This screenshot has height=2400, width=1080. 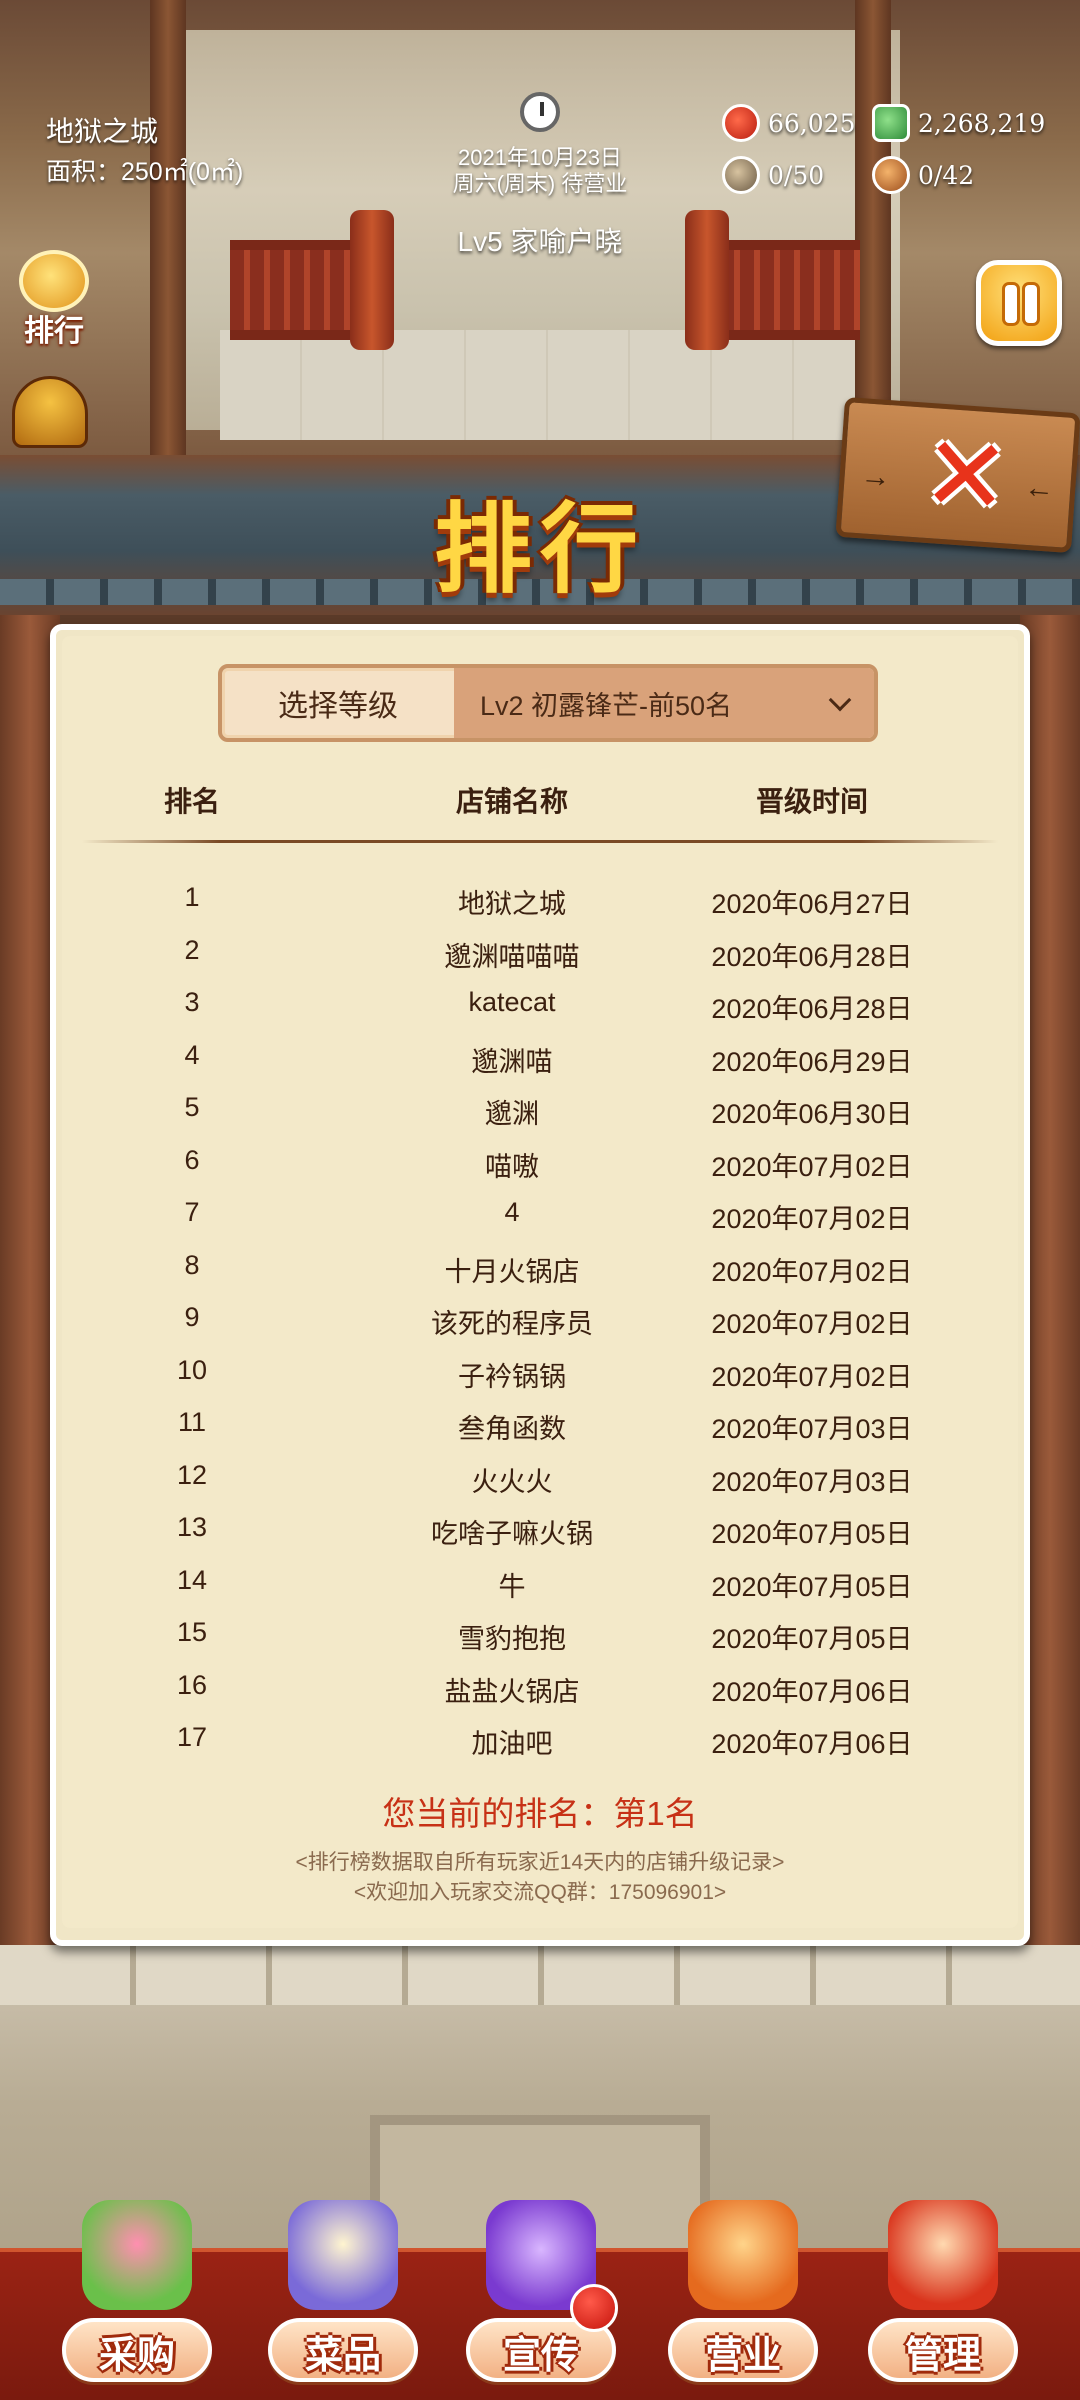 I want to click on row-rank: 9, so click(x=192, y=1317).